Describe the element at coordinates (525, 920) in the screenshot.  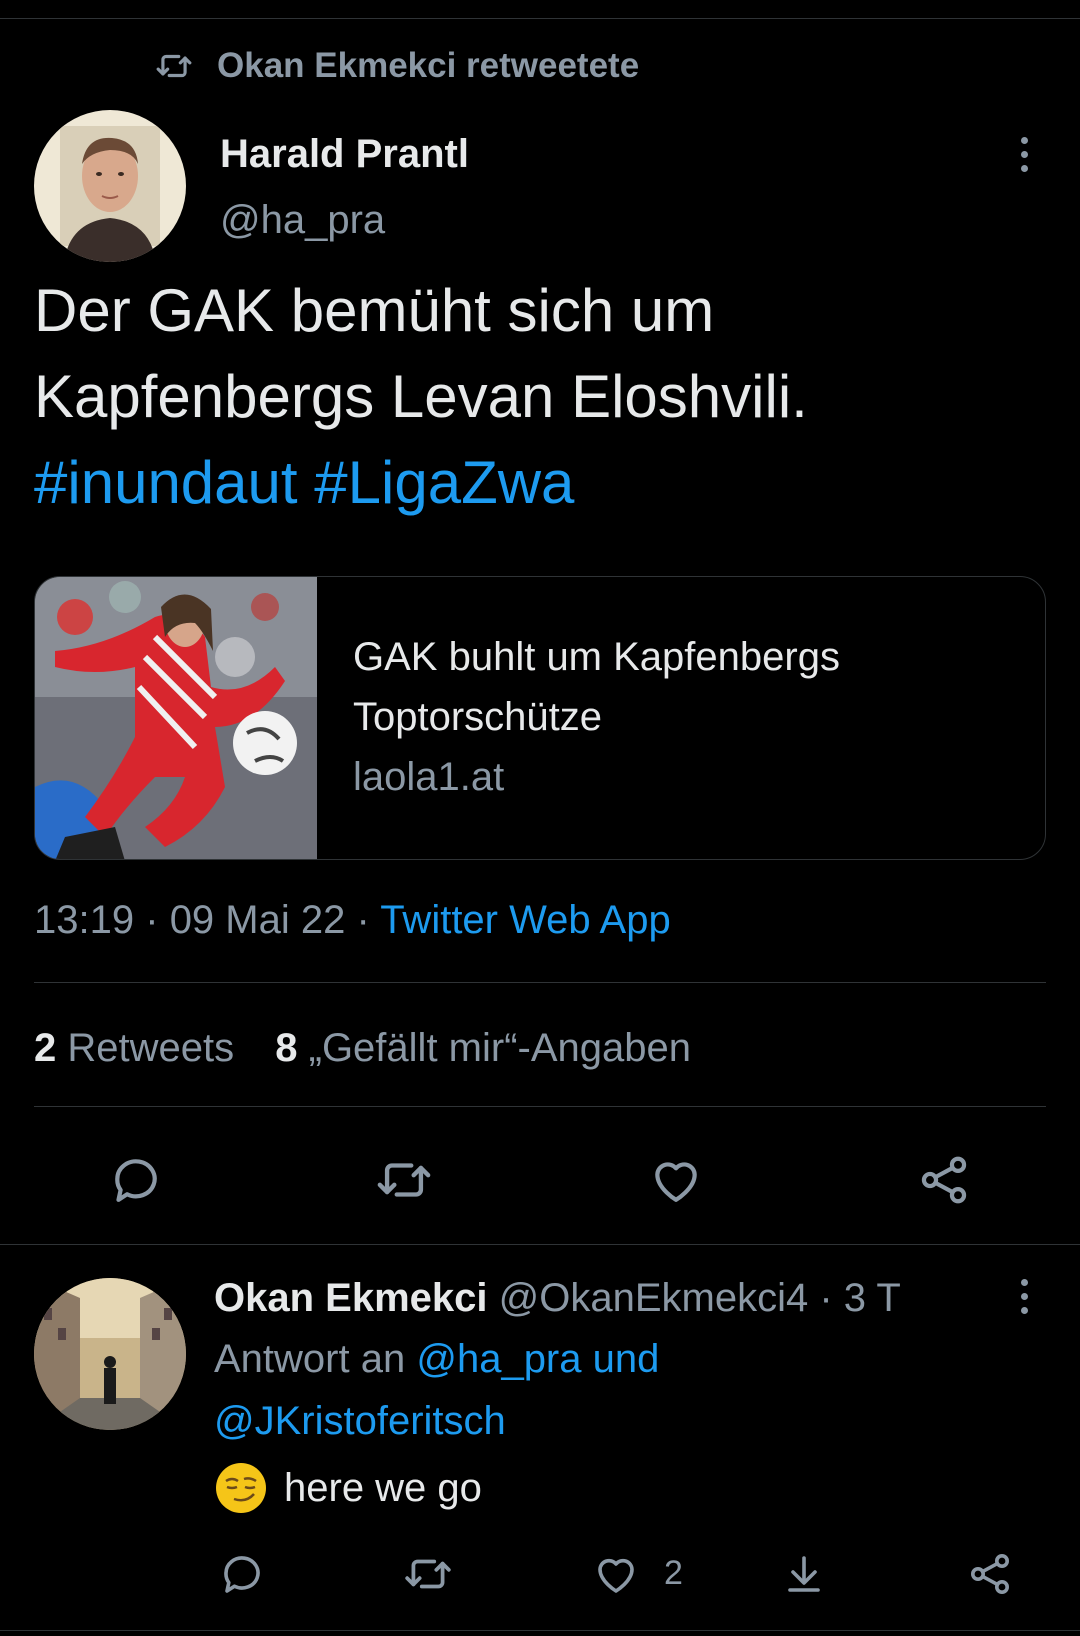
I see `tweet-source-link: Twitter Web App` at that location.